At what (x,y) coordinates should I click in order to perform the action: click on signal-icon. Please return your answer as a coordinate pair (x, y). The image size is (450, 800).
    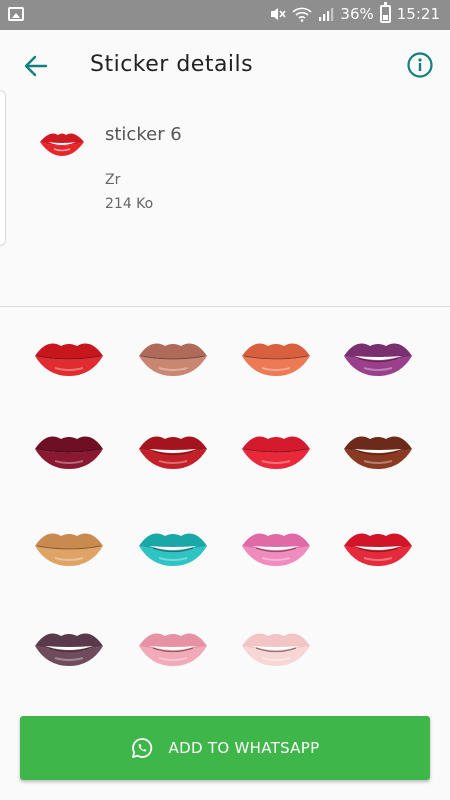
    Looking at the image, I should click on (326, 14).